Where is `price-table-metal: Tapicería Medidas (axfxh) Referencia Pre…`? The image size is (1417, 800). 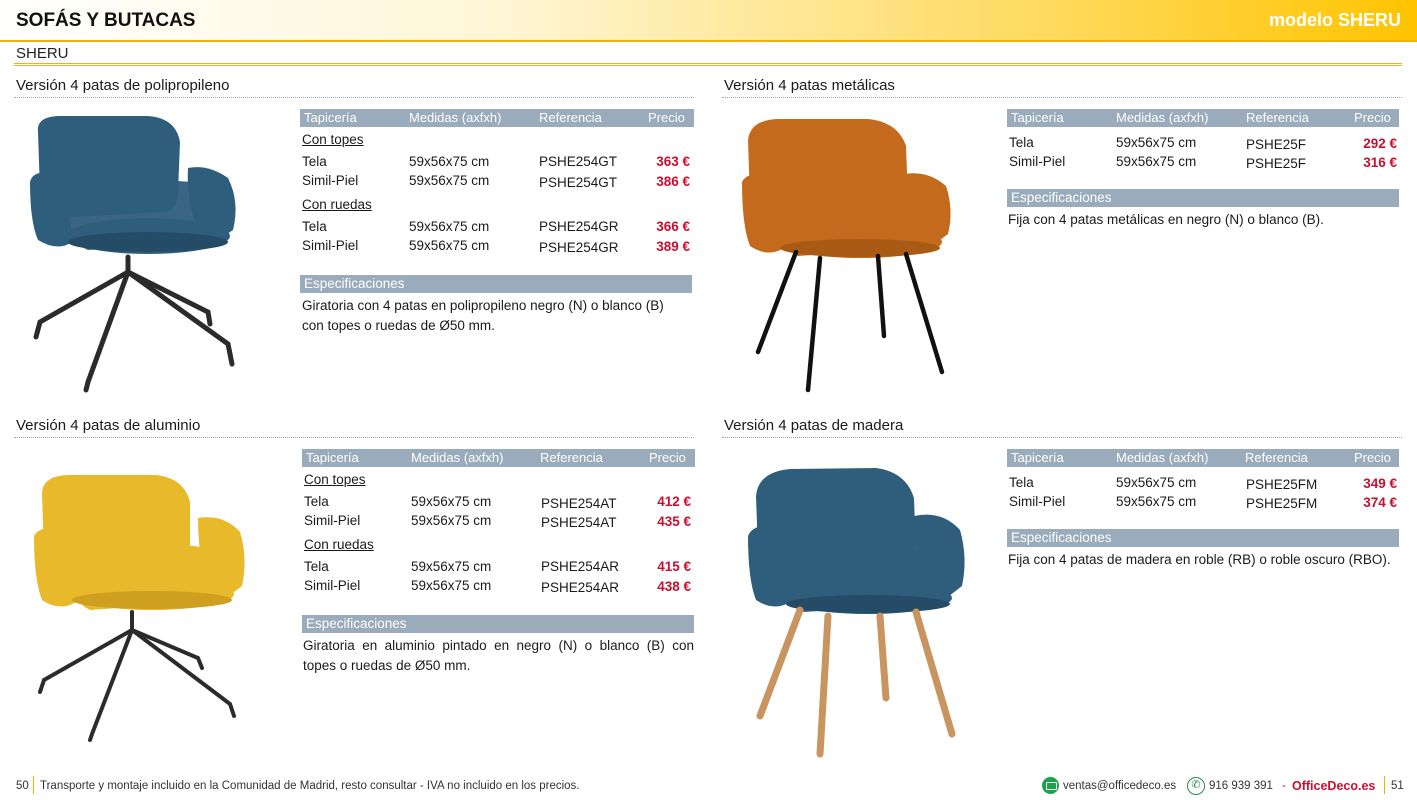 price-table-metal: Tapicería Medidas (axfxh) Referencia Pre… is located at coordinates (1203, 144).